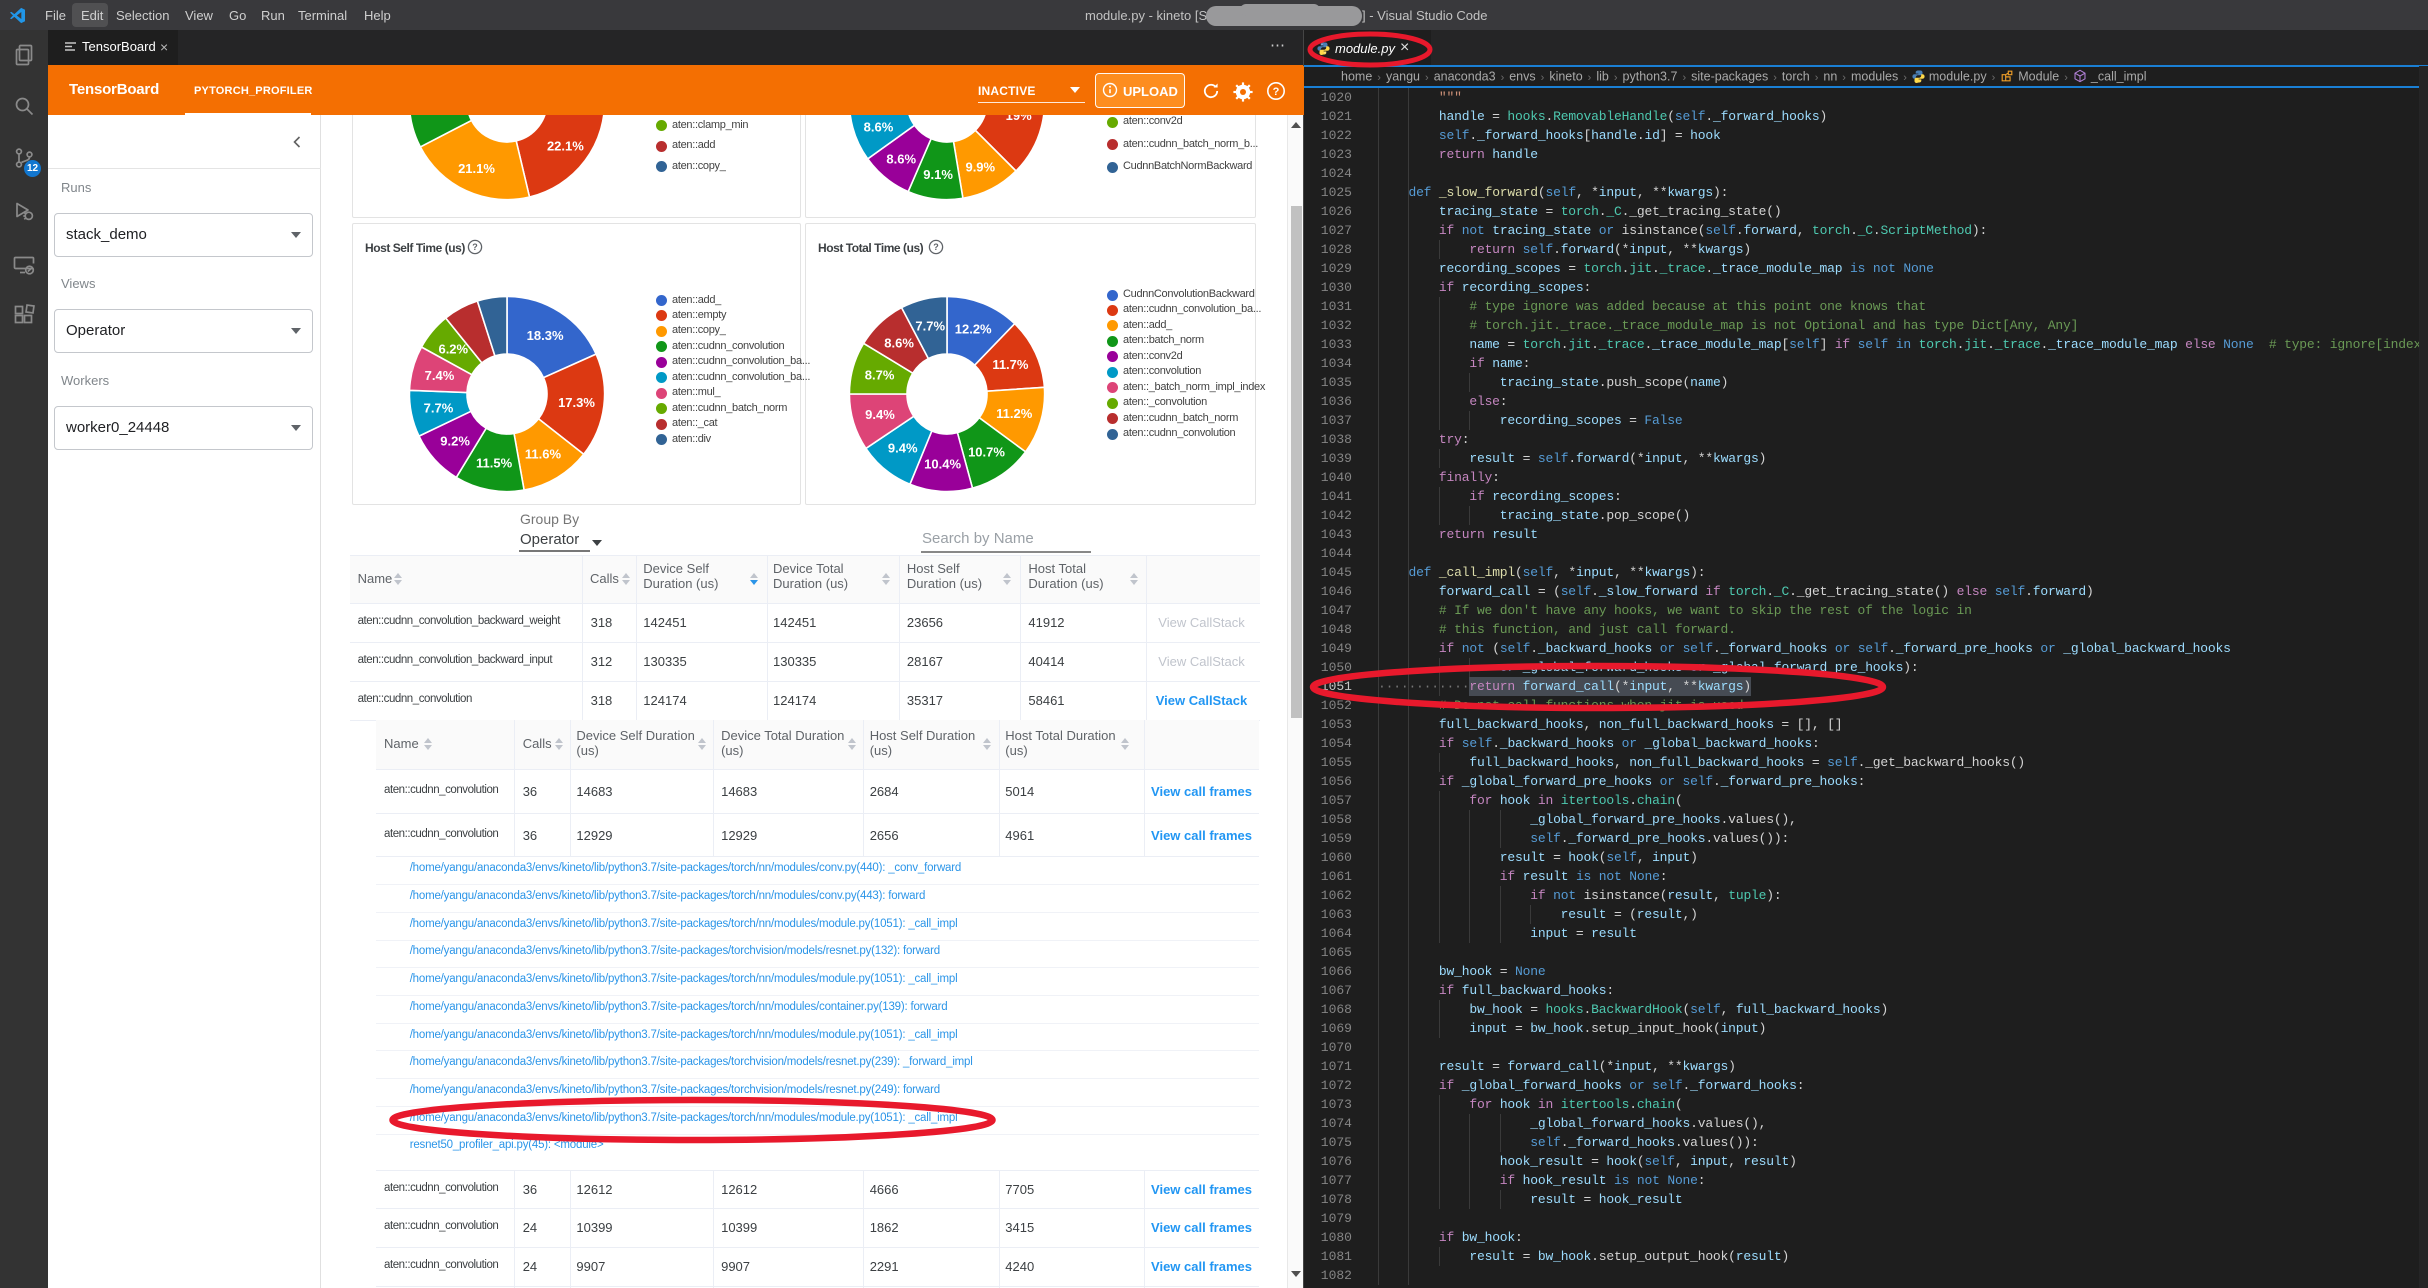  Describe the element at coordinates (453, 349) in the screenshot. I see `svg-text: 6.2%` at that location.